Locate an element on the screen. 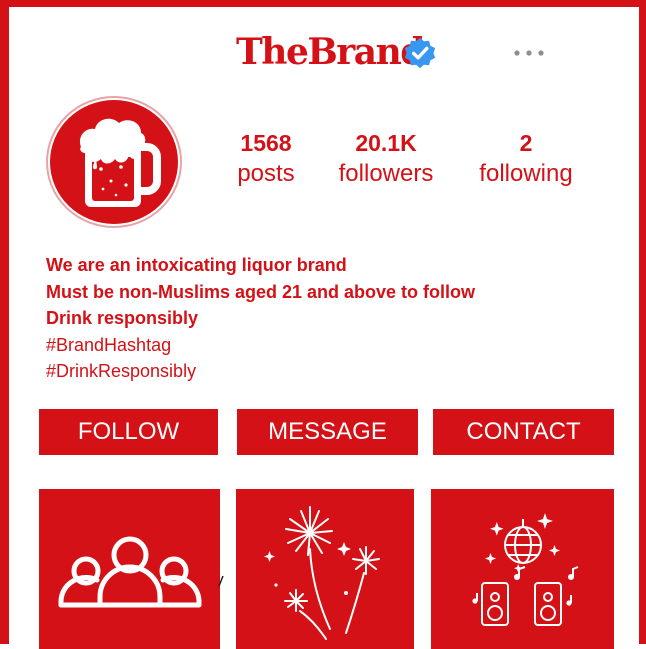 Image resolution: width=646 pixels, height=649 pixels. avatar is located at coordinates (114, 162).